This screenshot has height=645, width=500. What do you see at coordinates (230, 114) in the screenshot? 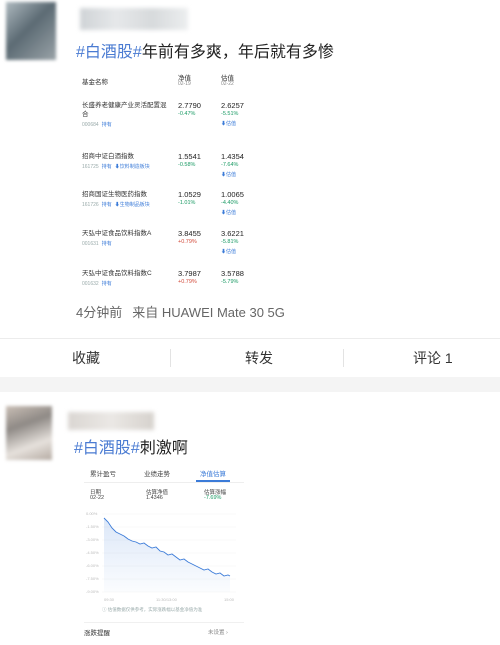
I see `est-change: -5.51%` at bounding box center [230, 114].